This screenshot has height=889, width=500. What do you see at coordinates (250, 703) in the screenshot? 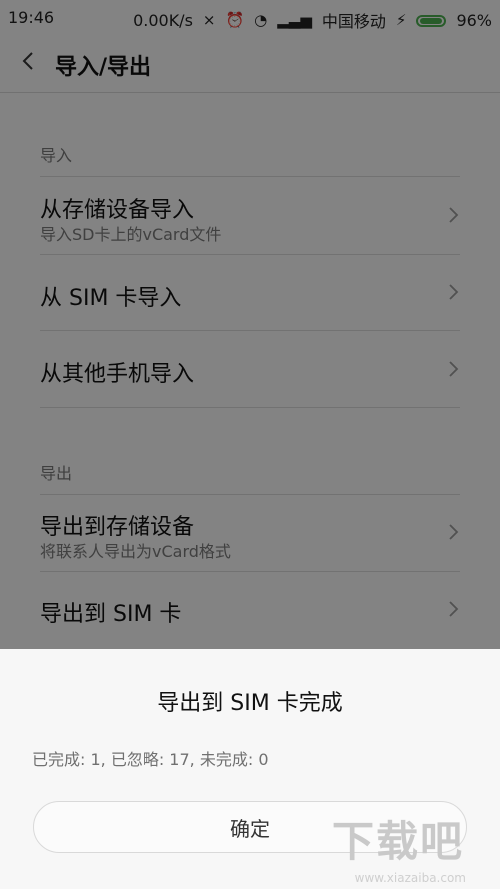
I see `dialog-title: 导出到 SIM 卡完成` at bounding box center [250, 703].